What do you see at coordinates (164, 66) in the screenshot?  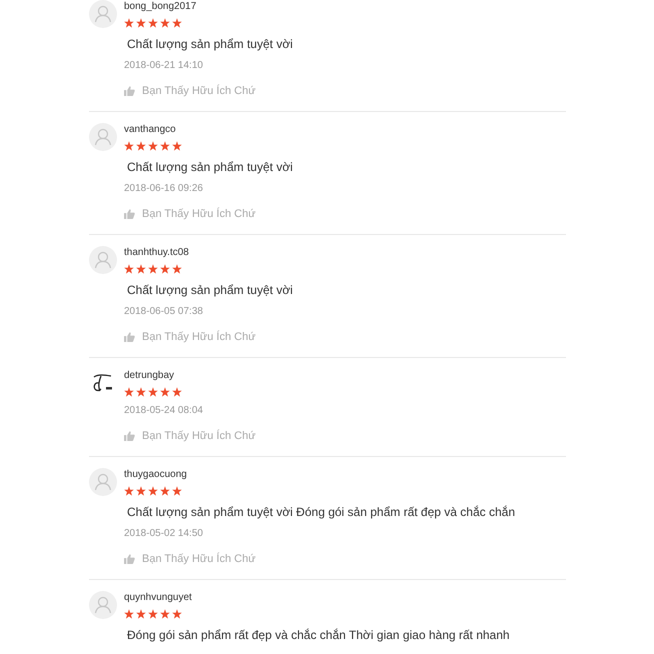 I see `review-date: 2018-06-21 14:10` at bounding box center [164, 66].